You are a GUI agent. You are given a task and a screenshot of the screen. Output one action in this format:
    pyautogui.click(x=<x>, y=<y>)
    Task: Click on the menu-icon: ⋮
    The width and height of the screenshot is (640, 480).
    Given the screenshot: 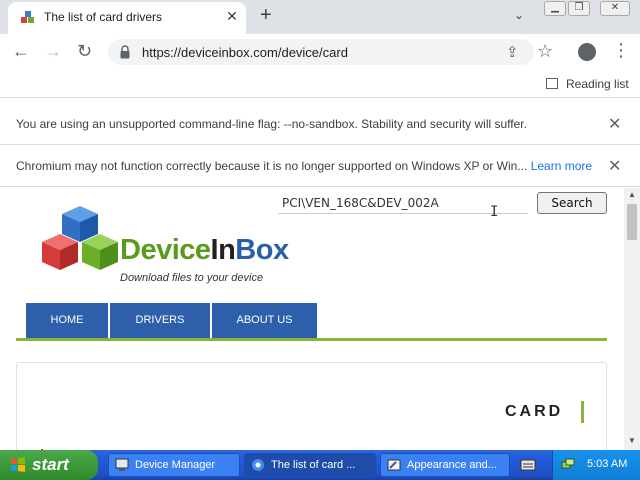 What is the action you would take?
    pyautogui.click(x=621, y=50)
    